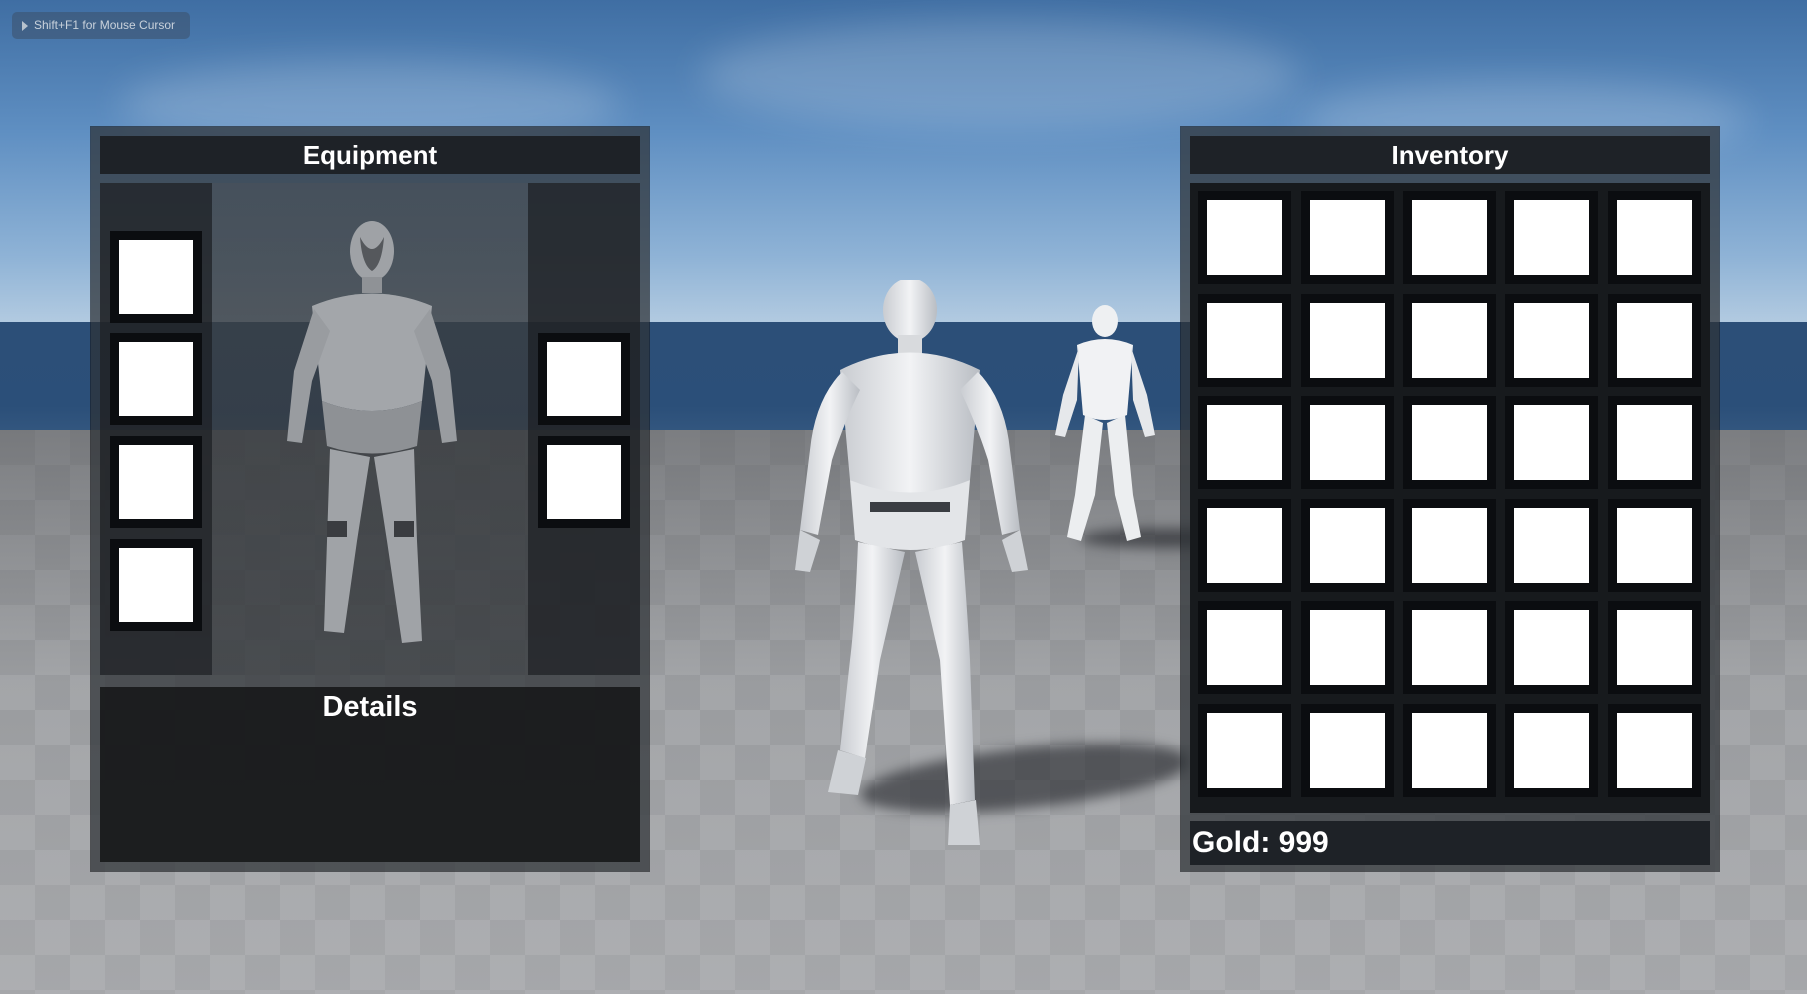  What do you see at coordinates (1105, 423) in the screenshot?
I see `npc-character` at bounding box center [1105, 423].